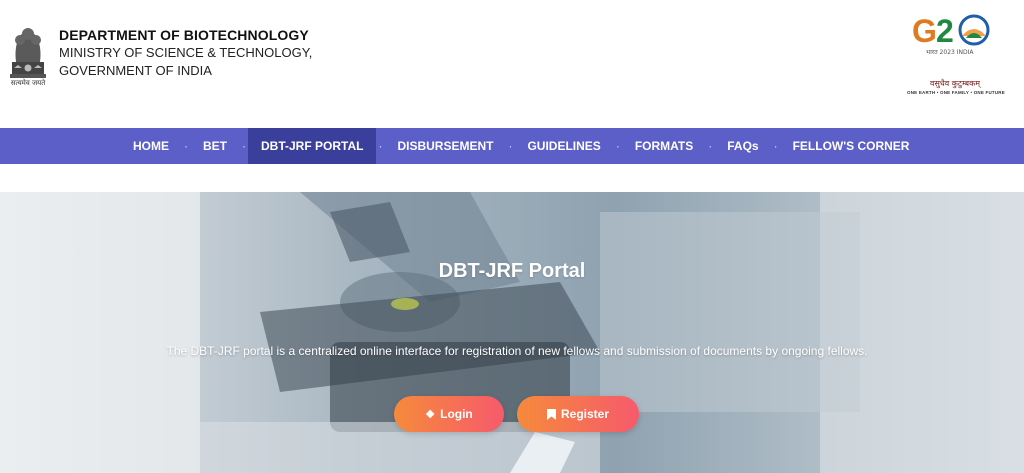 The image size is (1024, 473). Describe the element at coordinates (430, 414) in the screenshot. I see `tag-icon: ❖` at that location.